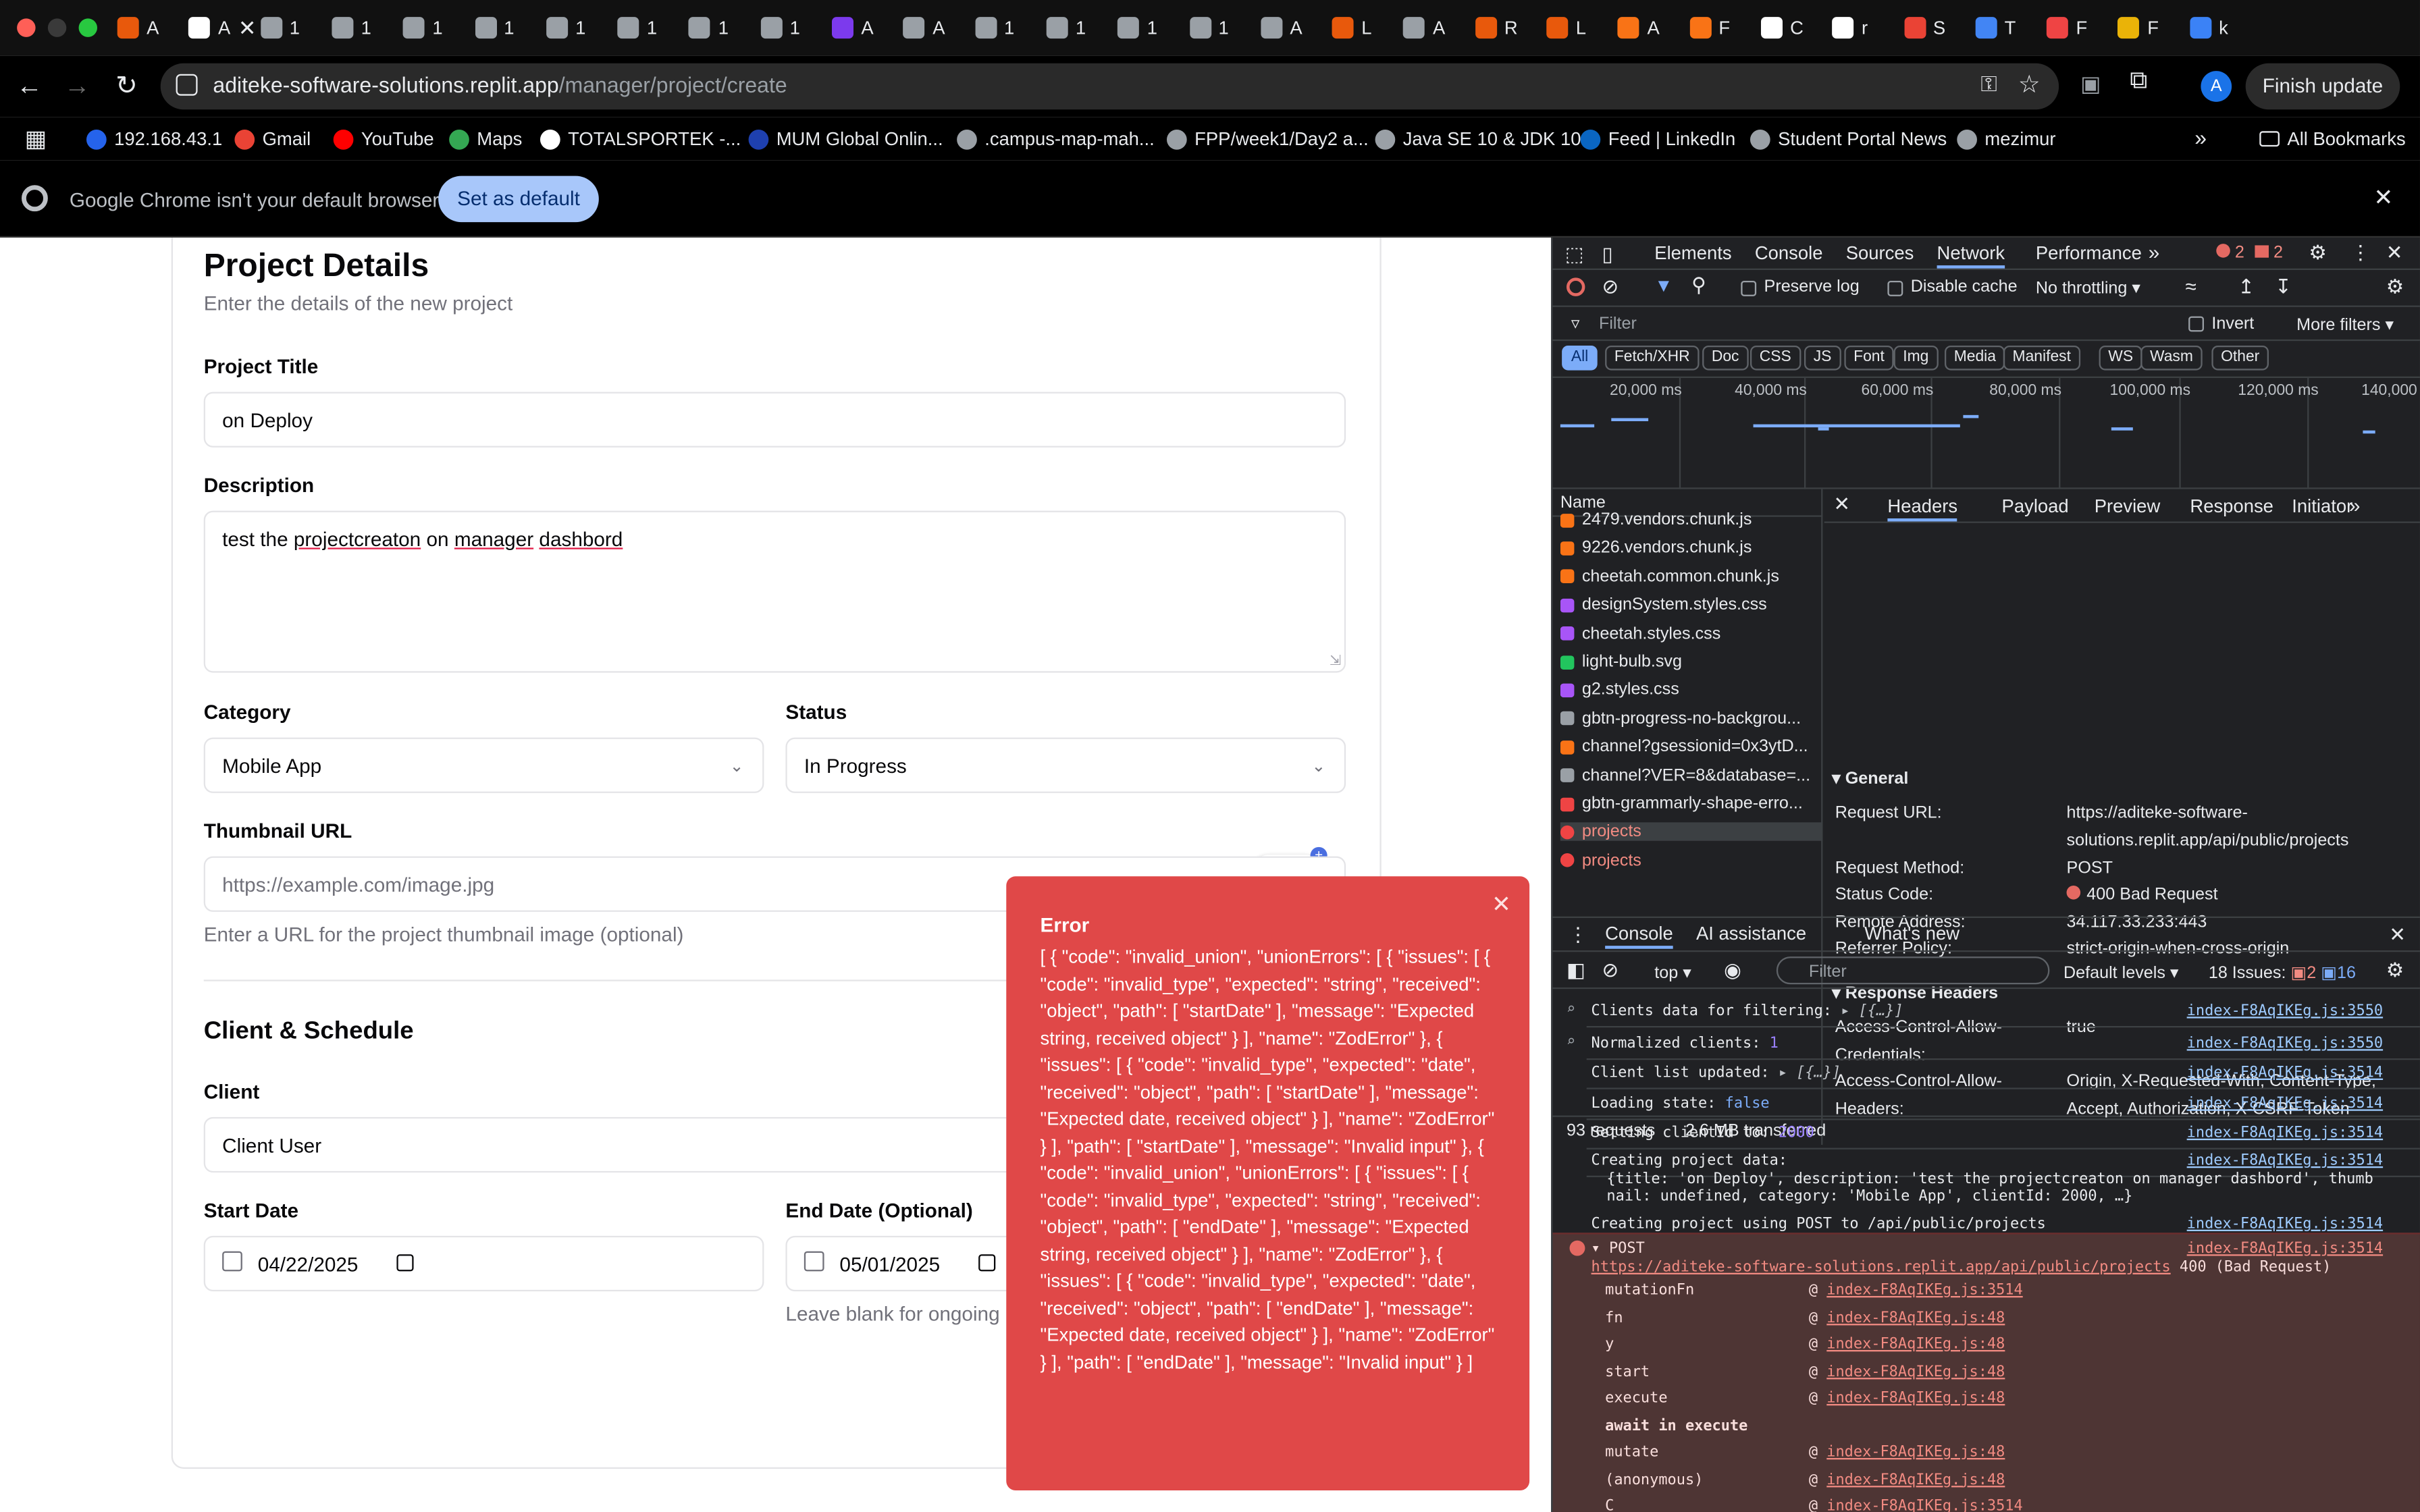 The height and width of the screenshot is (1512, 2420). What do you see at coordinates (2004, 1249) in the screenshot?
I see `error-summary: ▾ POST index-F8AqIKEg.js:3514` at bounding box center [2004, 1249].